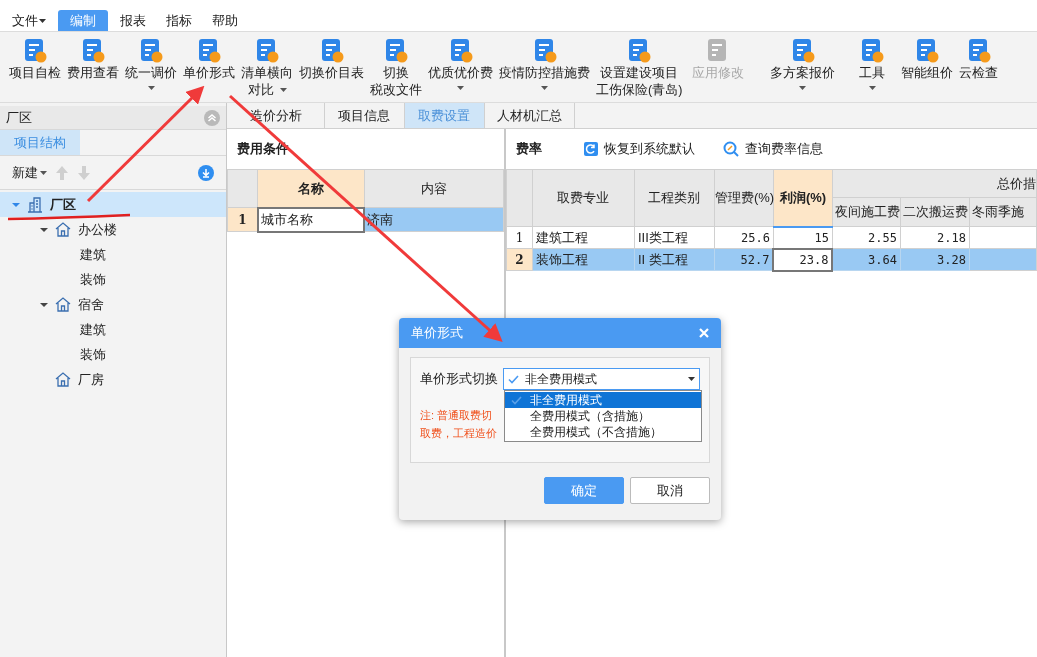 The width and height of the screenshot is (1037, 657). I want to click on menu-item: 文件, so click(29, 20).